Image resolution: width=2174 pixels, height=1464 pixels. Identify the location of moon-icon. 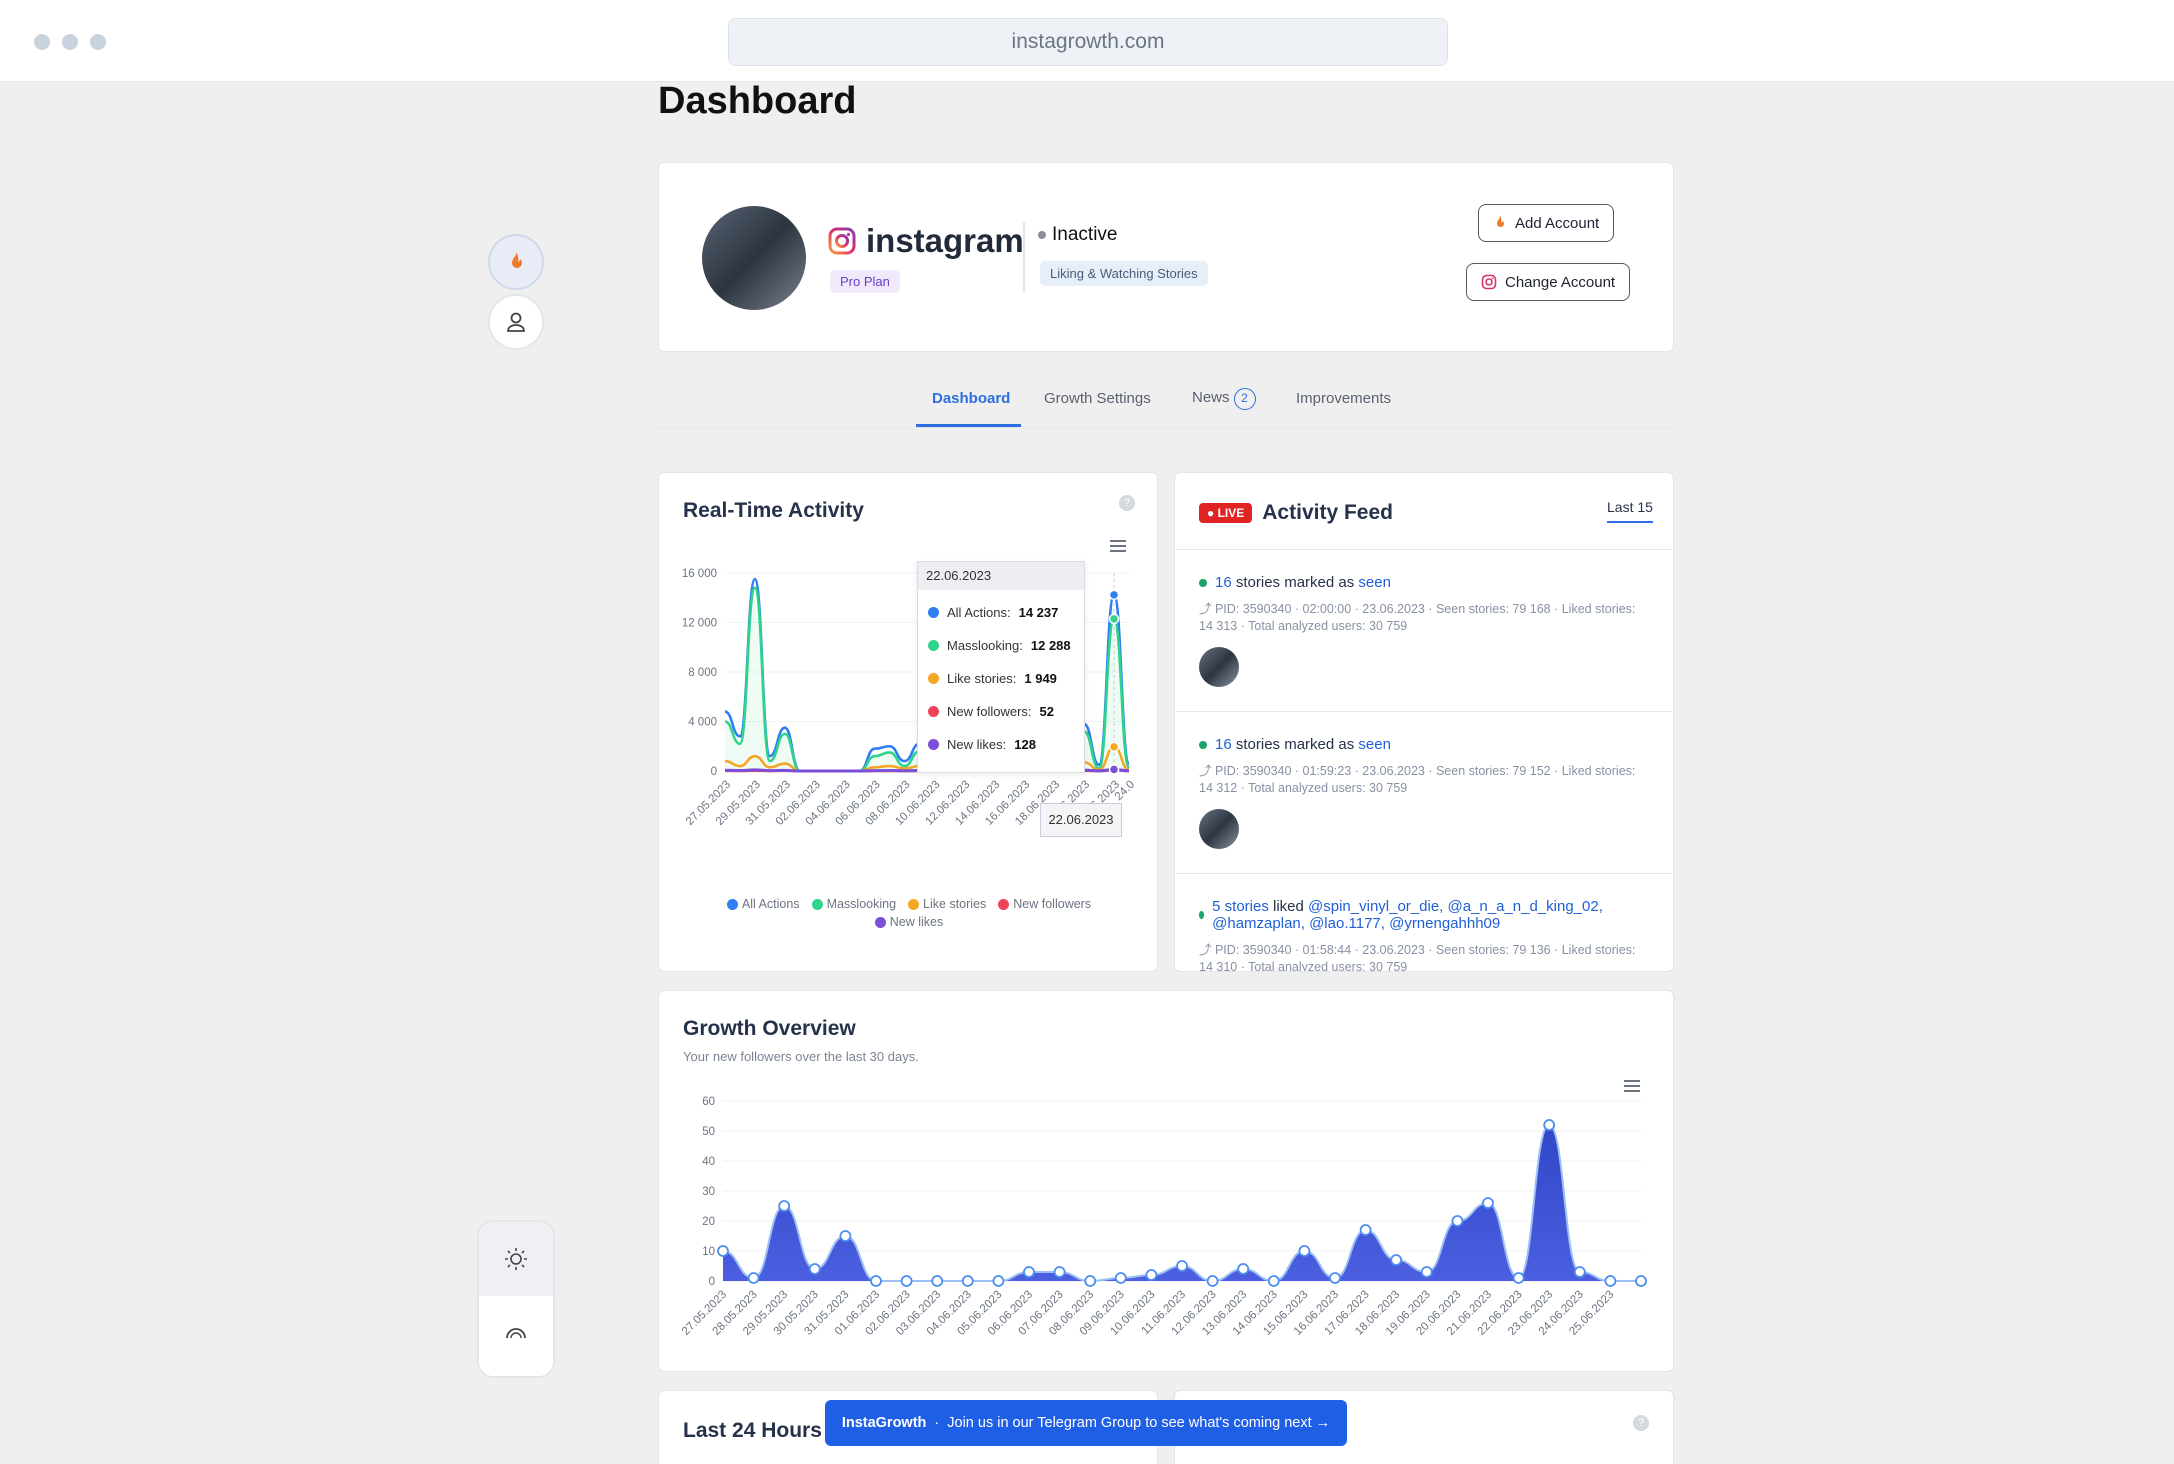
(516, 1333).